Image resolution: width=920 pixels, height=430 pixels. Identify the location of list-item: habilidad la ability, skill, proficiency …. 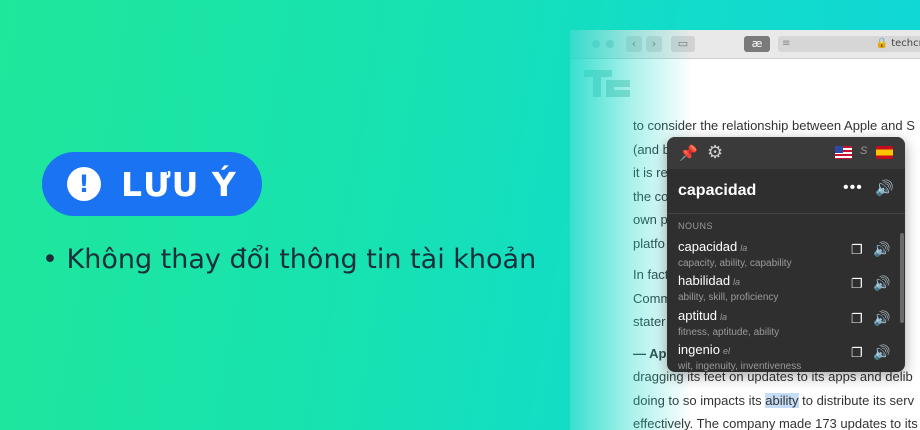
(788, 289).